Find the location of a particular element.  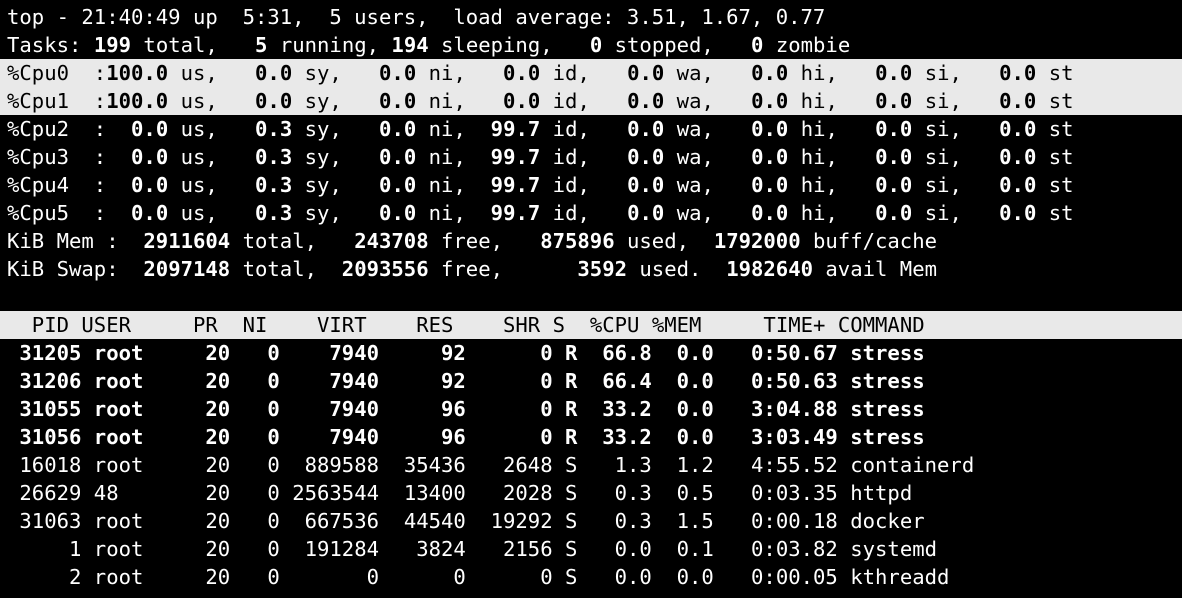

command-cell: httpd is located at coordinates (875, 493).